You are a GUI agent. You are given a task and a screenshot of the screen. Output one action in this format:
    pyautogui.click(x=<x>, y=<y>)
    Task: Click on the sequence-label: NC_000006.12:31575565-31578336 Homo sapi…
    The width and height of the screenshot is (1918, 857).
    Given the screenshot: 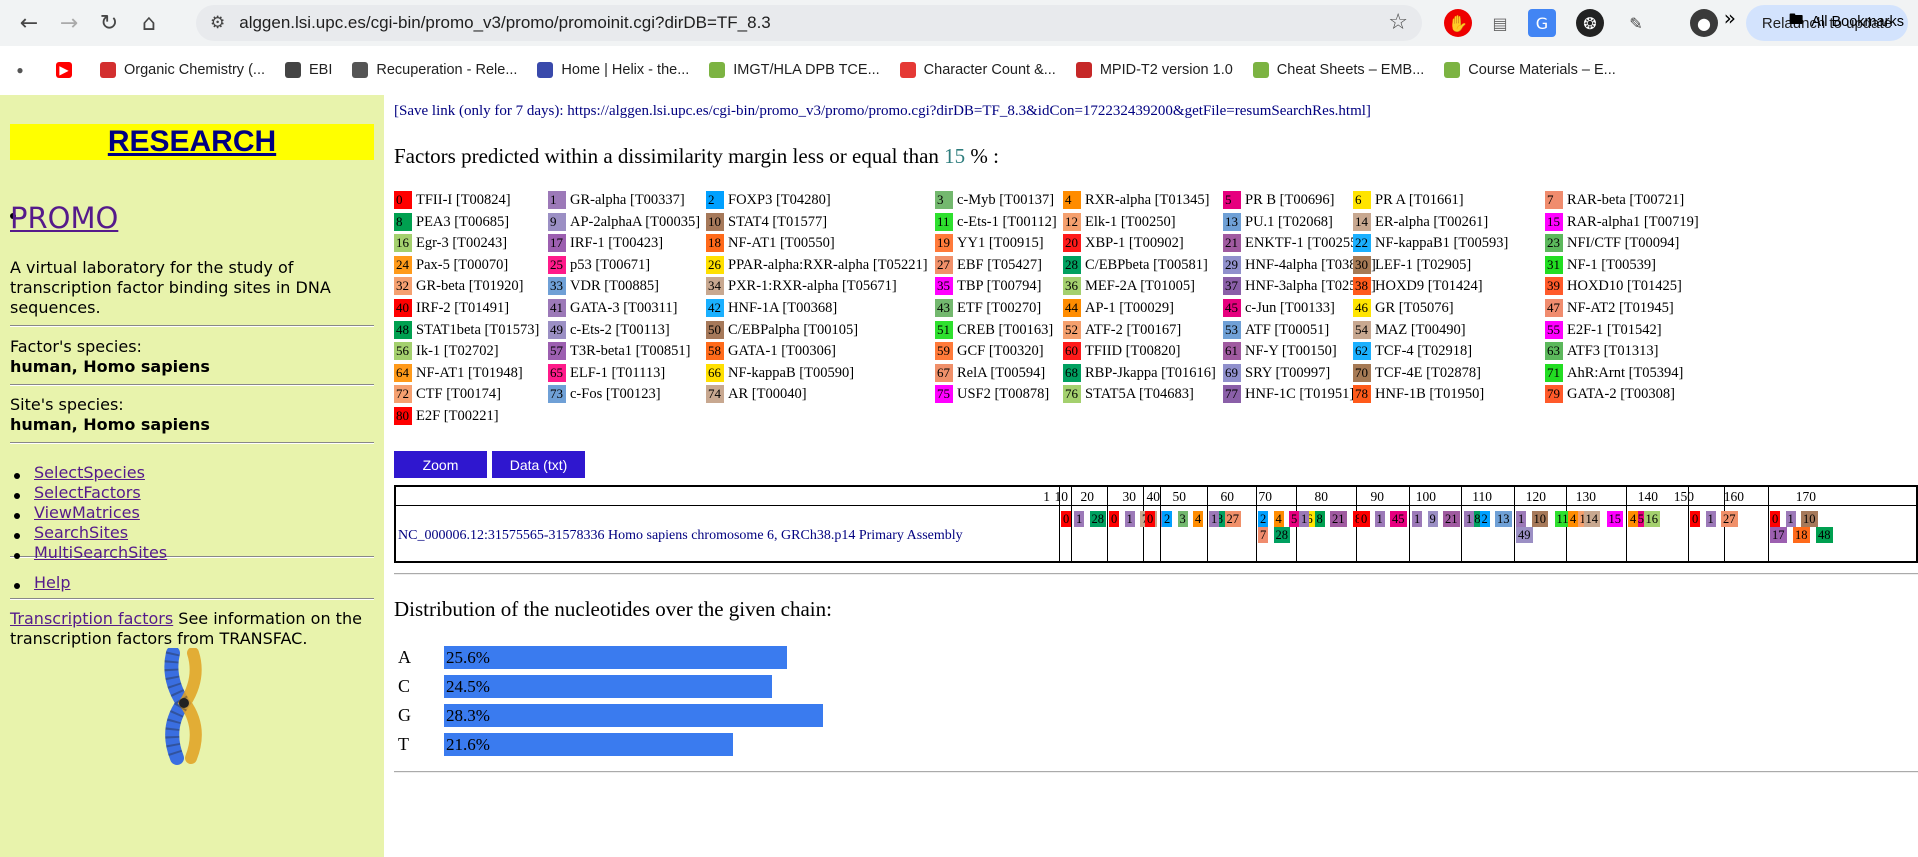 What is the action you would take?
    pyautogui.click(x=680, y=536)
    